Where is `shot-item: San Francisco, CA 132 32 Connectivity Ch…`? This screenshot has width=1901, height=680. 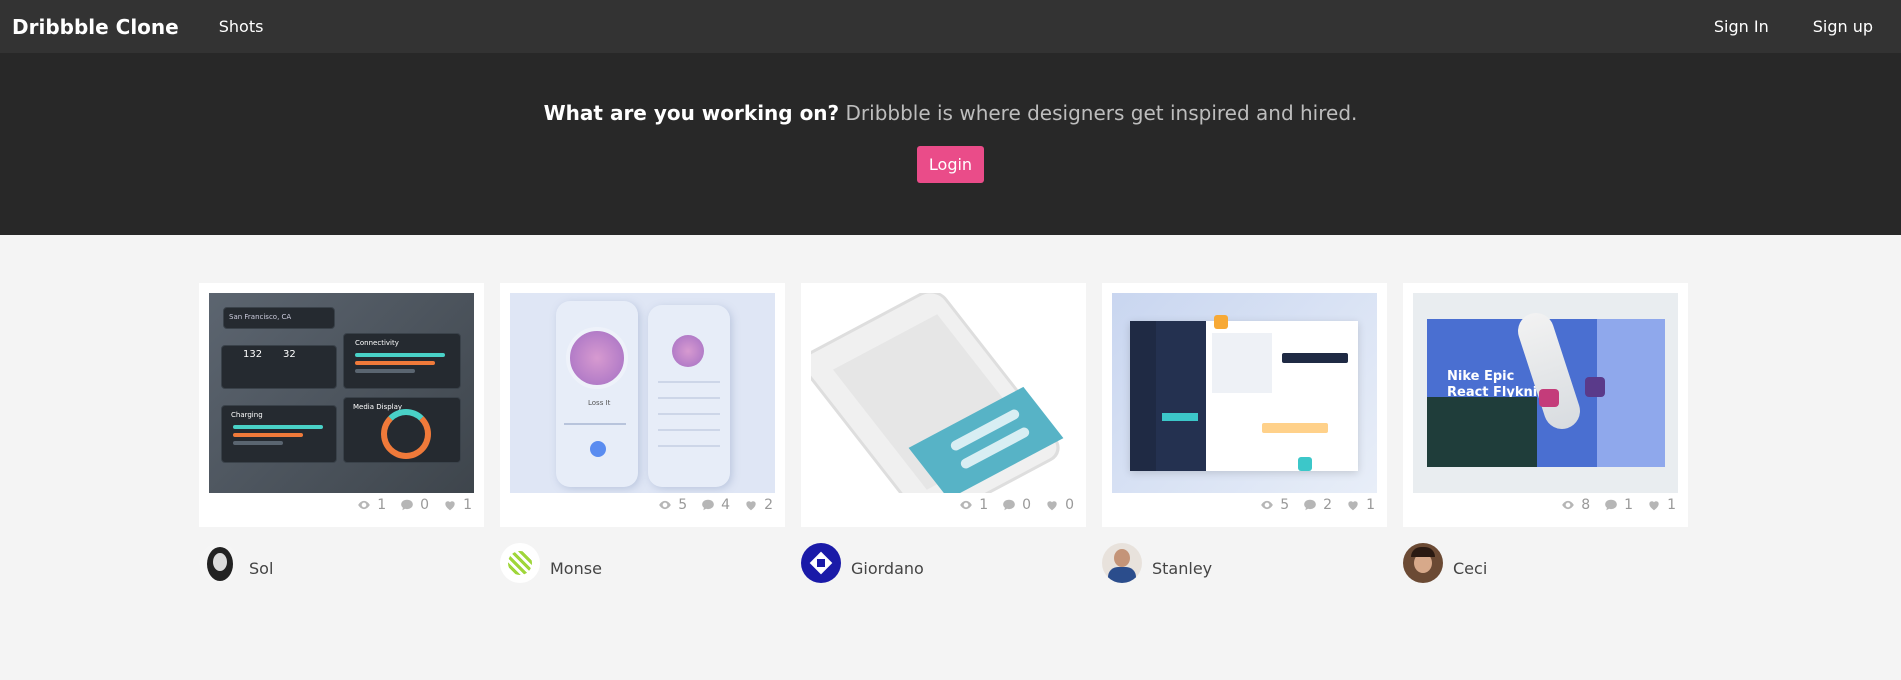 shot-item: San Francisco, CA 132 32 Connectivity Ch… is located at coordinates (341, 433).